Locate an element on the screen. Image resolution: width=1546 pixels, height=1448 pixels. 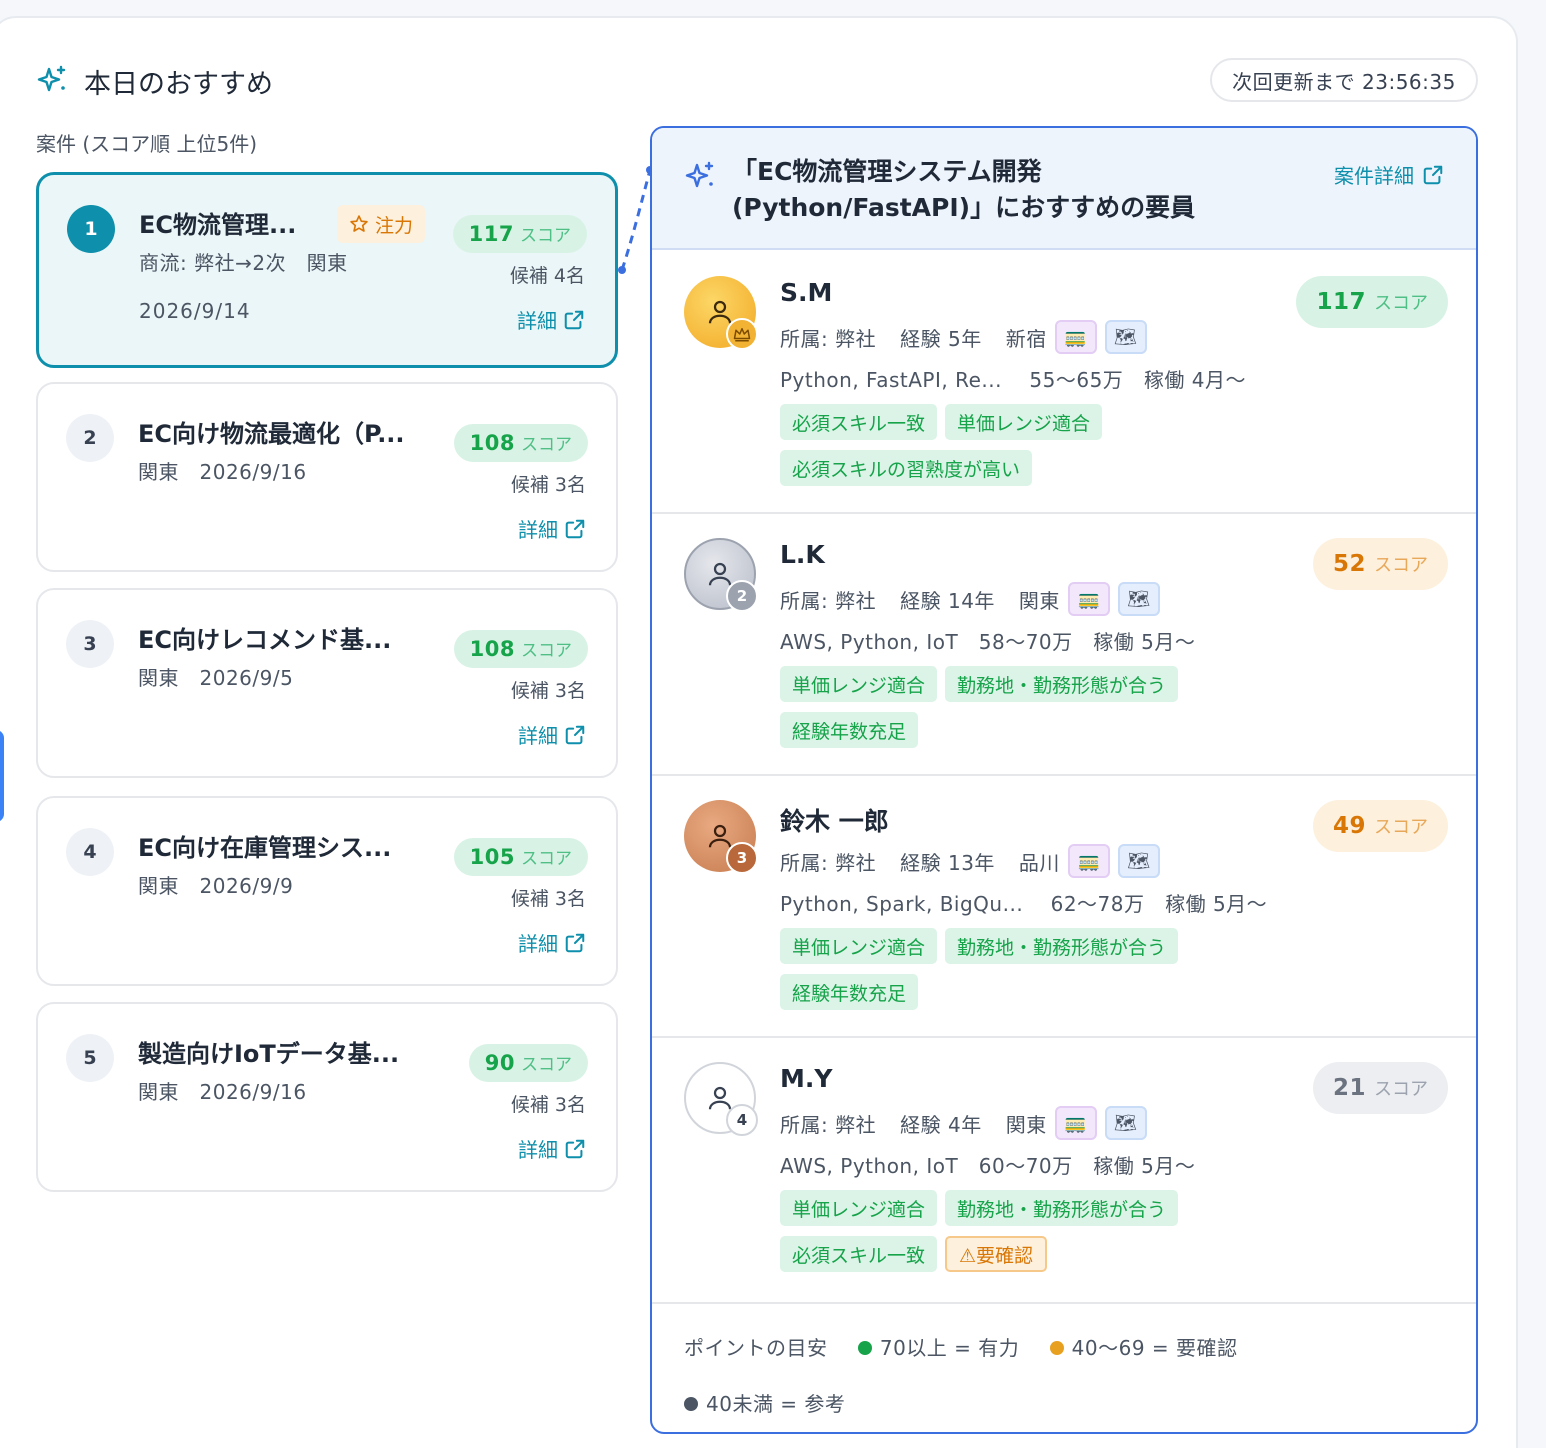
candidate-name: S.M is located at coordinates (806, 292).